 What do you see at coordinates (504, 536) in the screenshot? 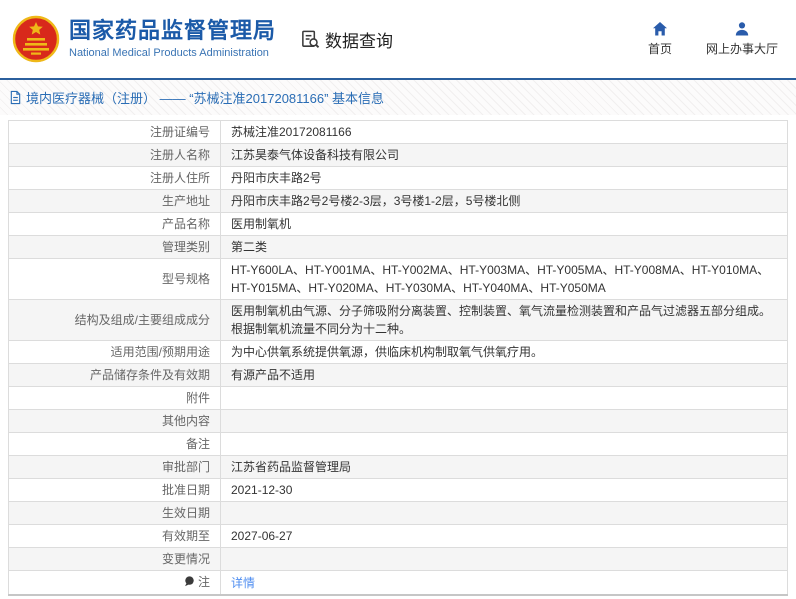
I see `row-value: 2027-06-27` at bounding box center [504, 536].